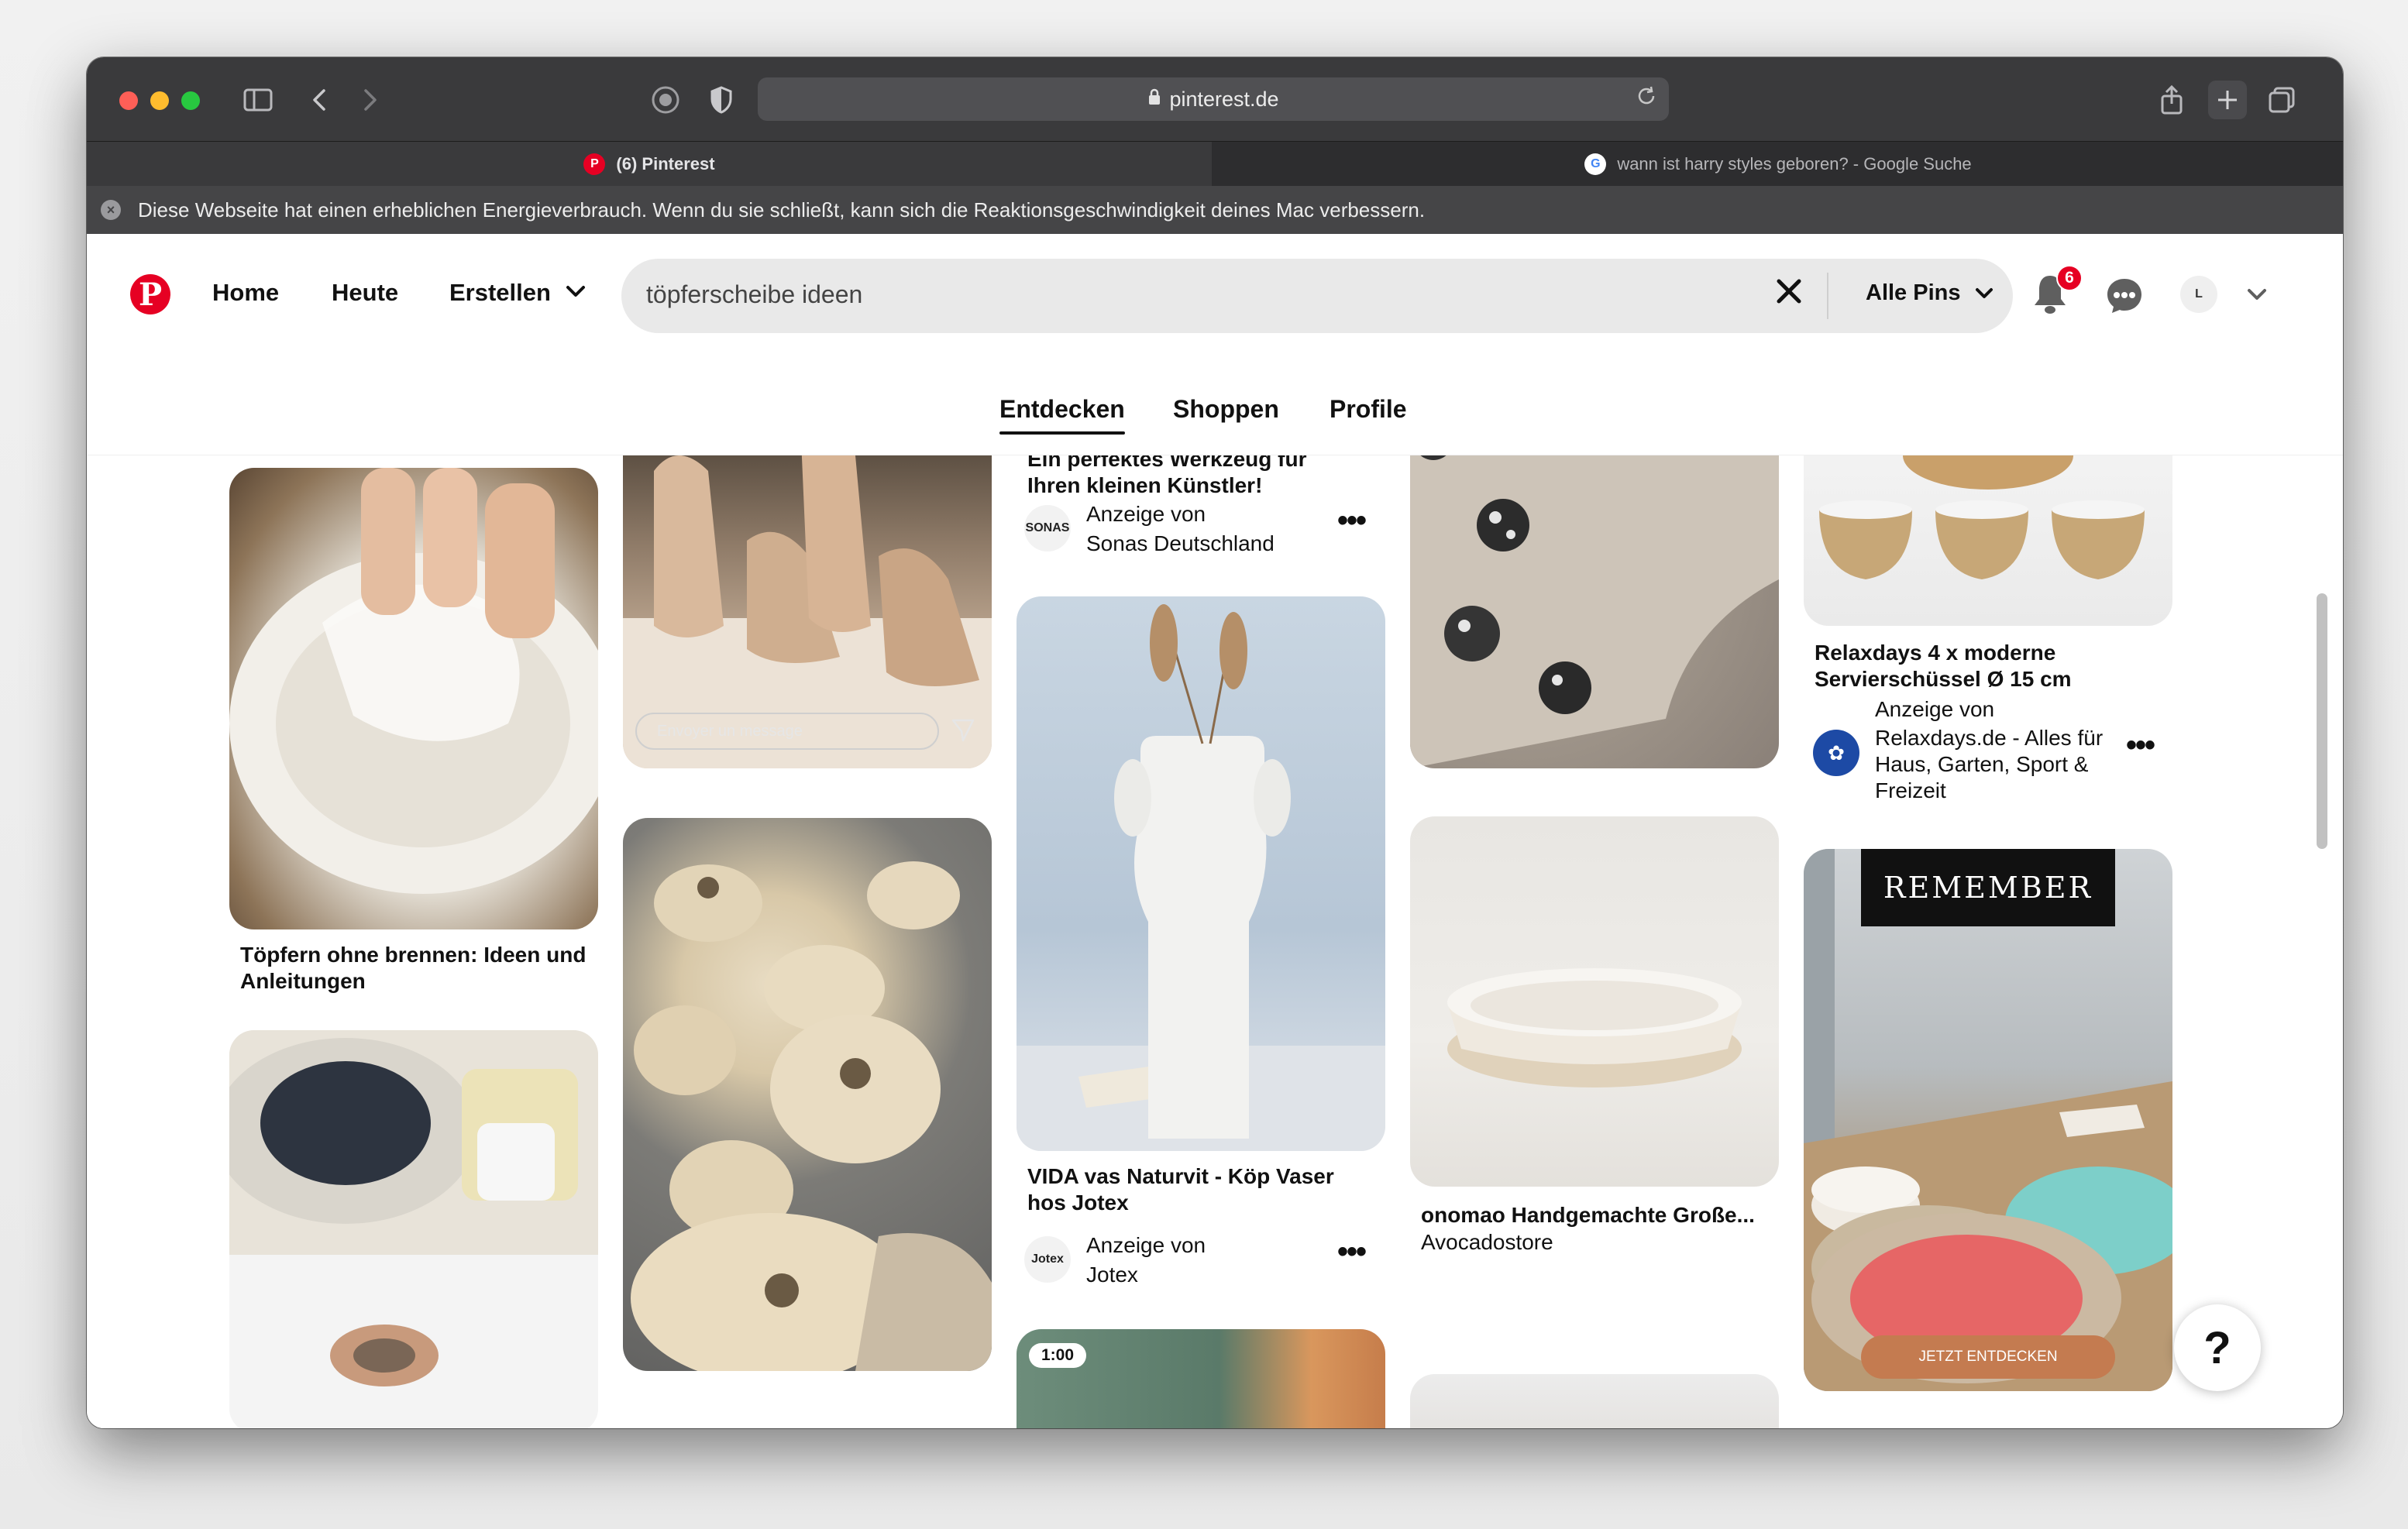 The image size is (2408, 1529). Describe the element at coordinates (319, 100) in the screenshot. I see `back-icon` at that location.